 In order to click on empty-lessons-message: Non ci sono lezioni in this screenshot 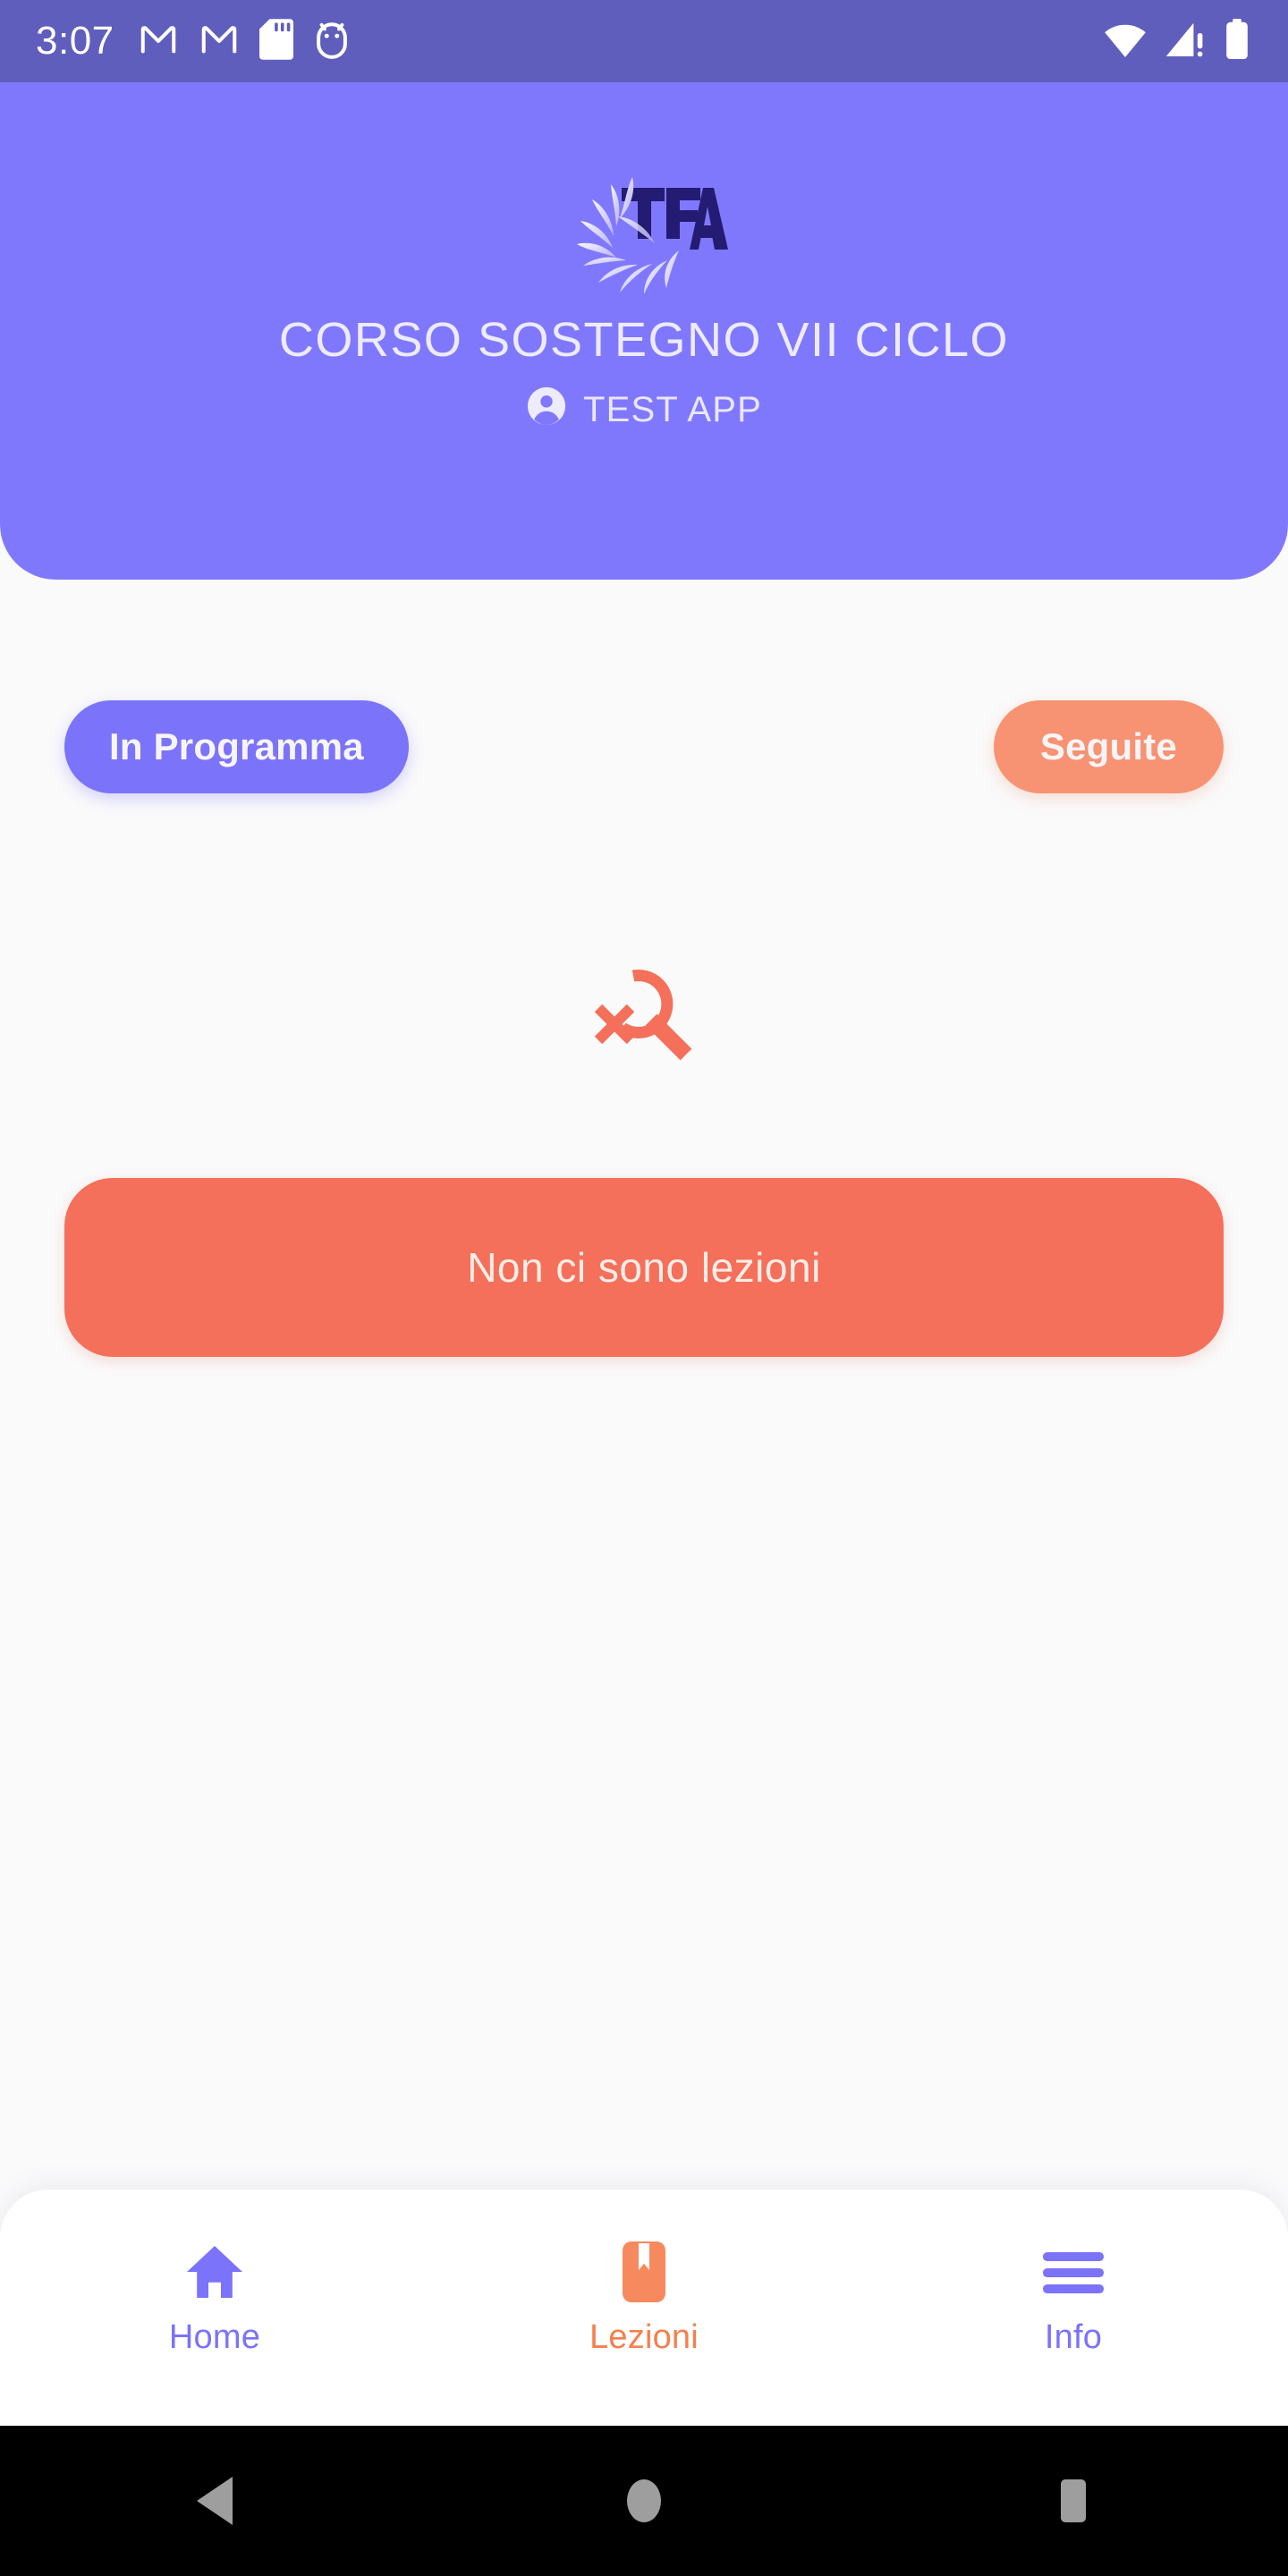, I will do `click(644, 1267)`.